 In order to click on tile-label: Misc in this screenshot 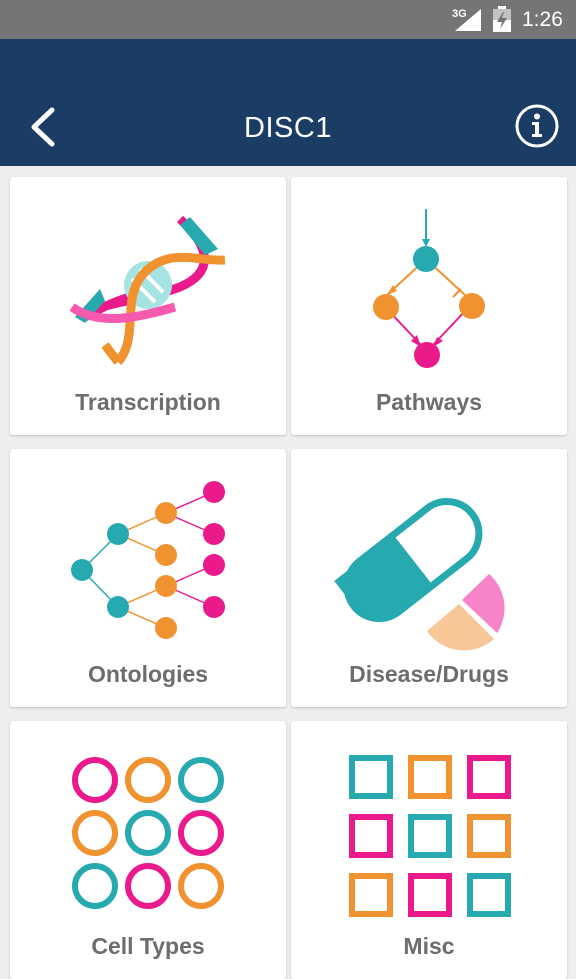, I will do `click(429, 946)`.